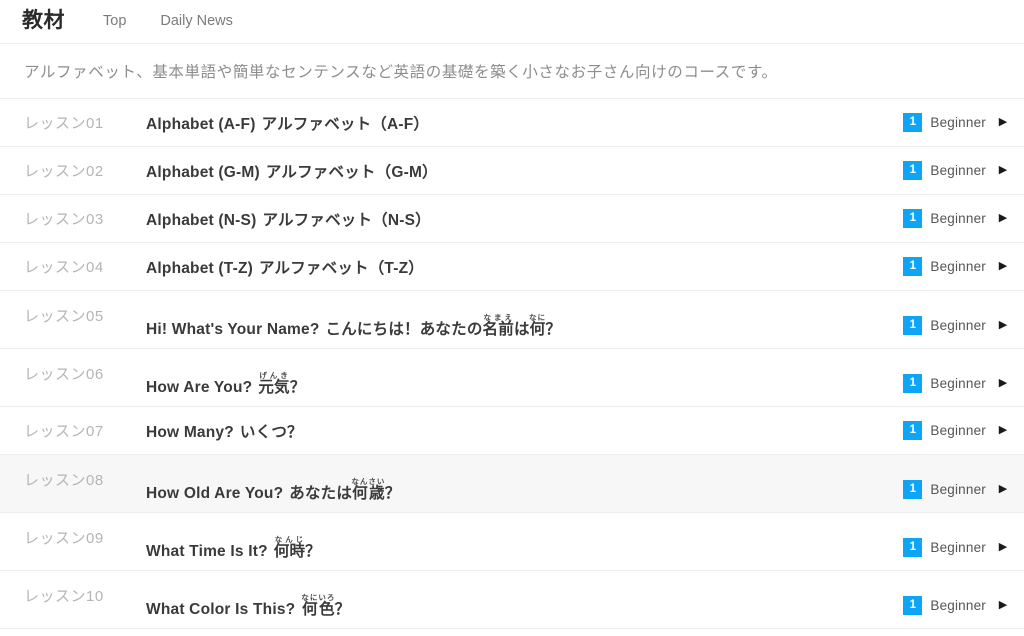 This screenshot has width=1024, height=636. Describe the element at coordinates (64, 219) in the screenshot. I see `lesson-number-label: レッスン03` at that location.